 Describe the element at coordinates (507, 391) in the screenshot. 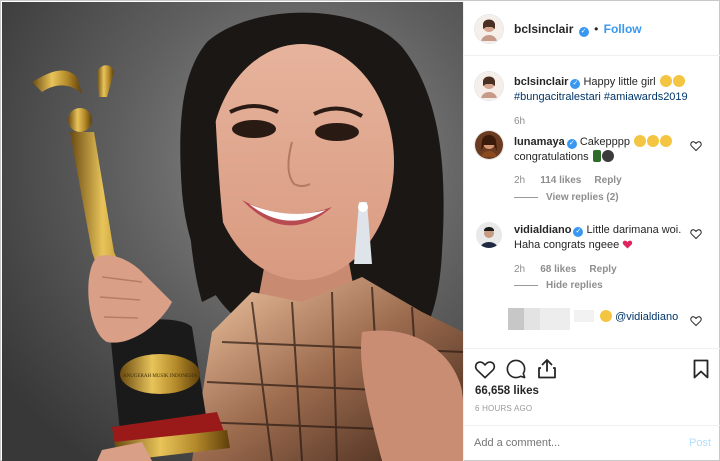

I see `like-count: 66,658 likes` at that location.